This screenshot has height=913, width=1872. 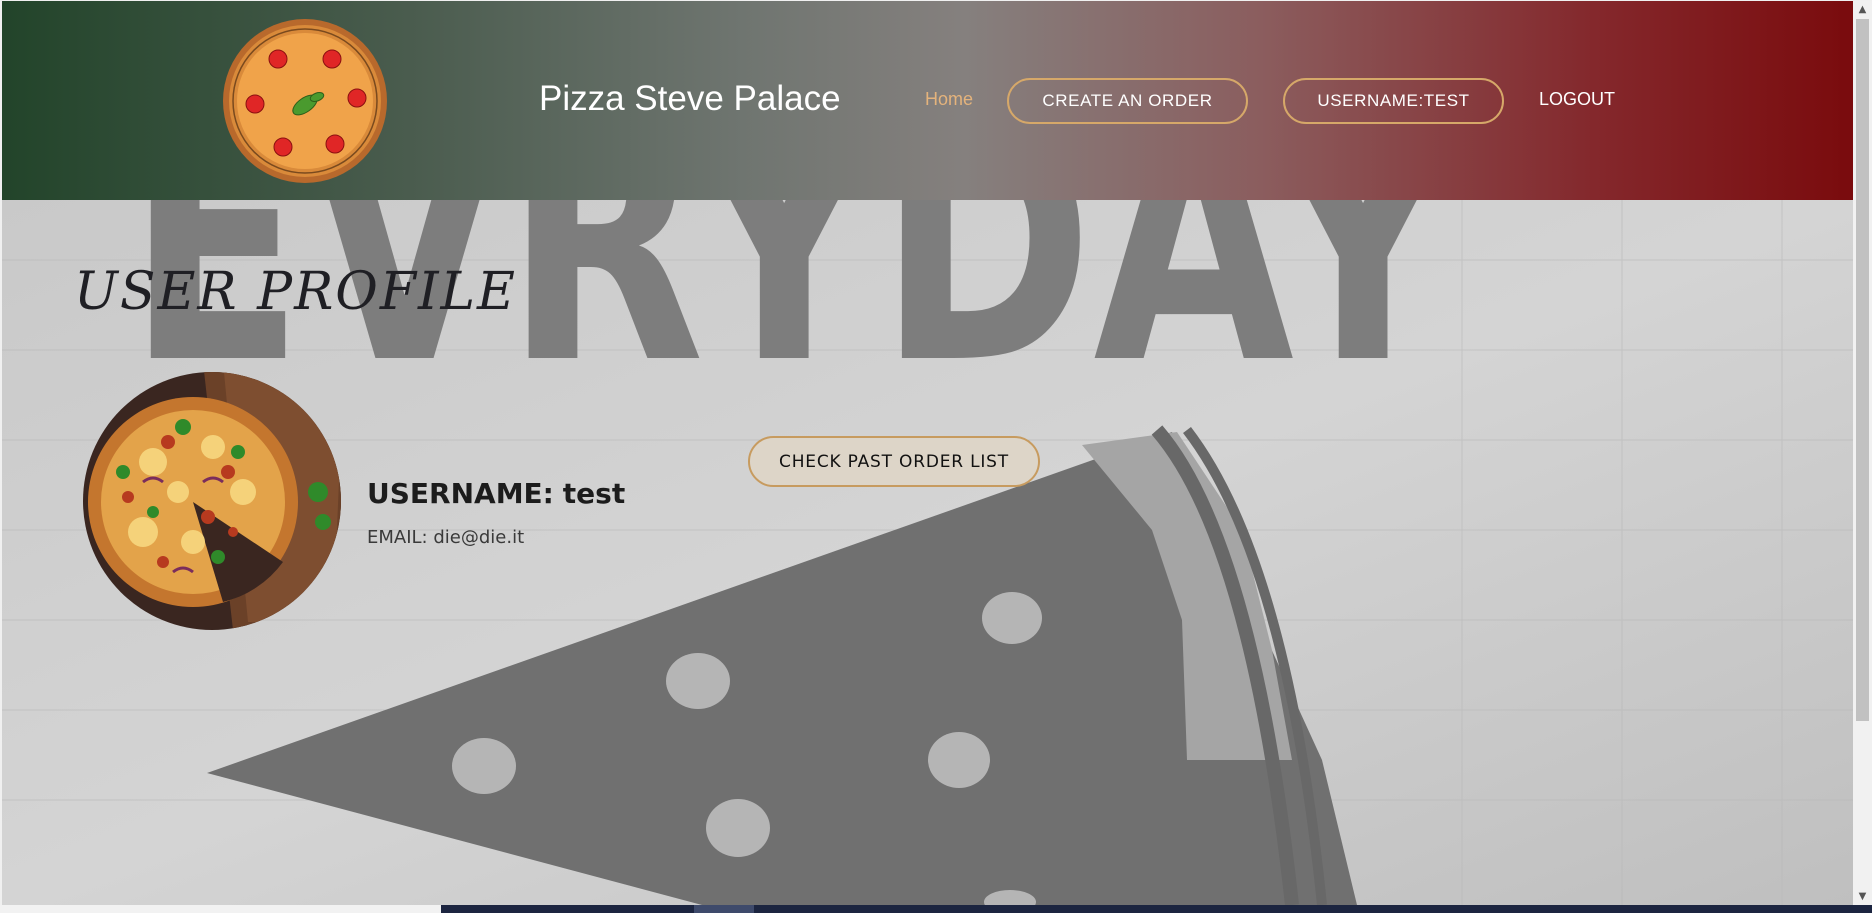 What do you see at coordinates (1862, 370) in the screenshot?
I see `scrollbar-thumb` at bounding box center [1862, 370].